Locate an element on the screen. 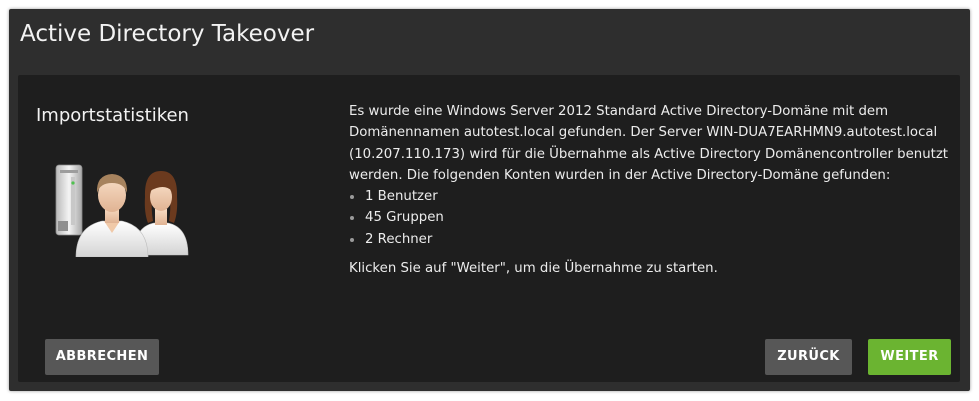 The image size is (979, 401). list-item: 1 Benutzer is located at coordinates (649, 196).